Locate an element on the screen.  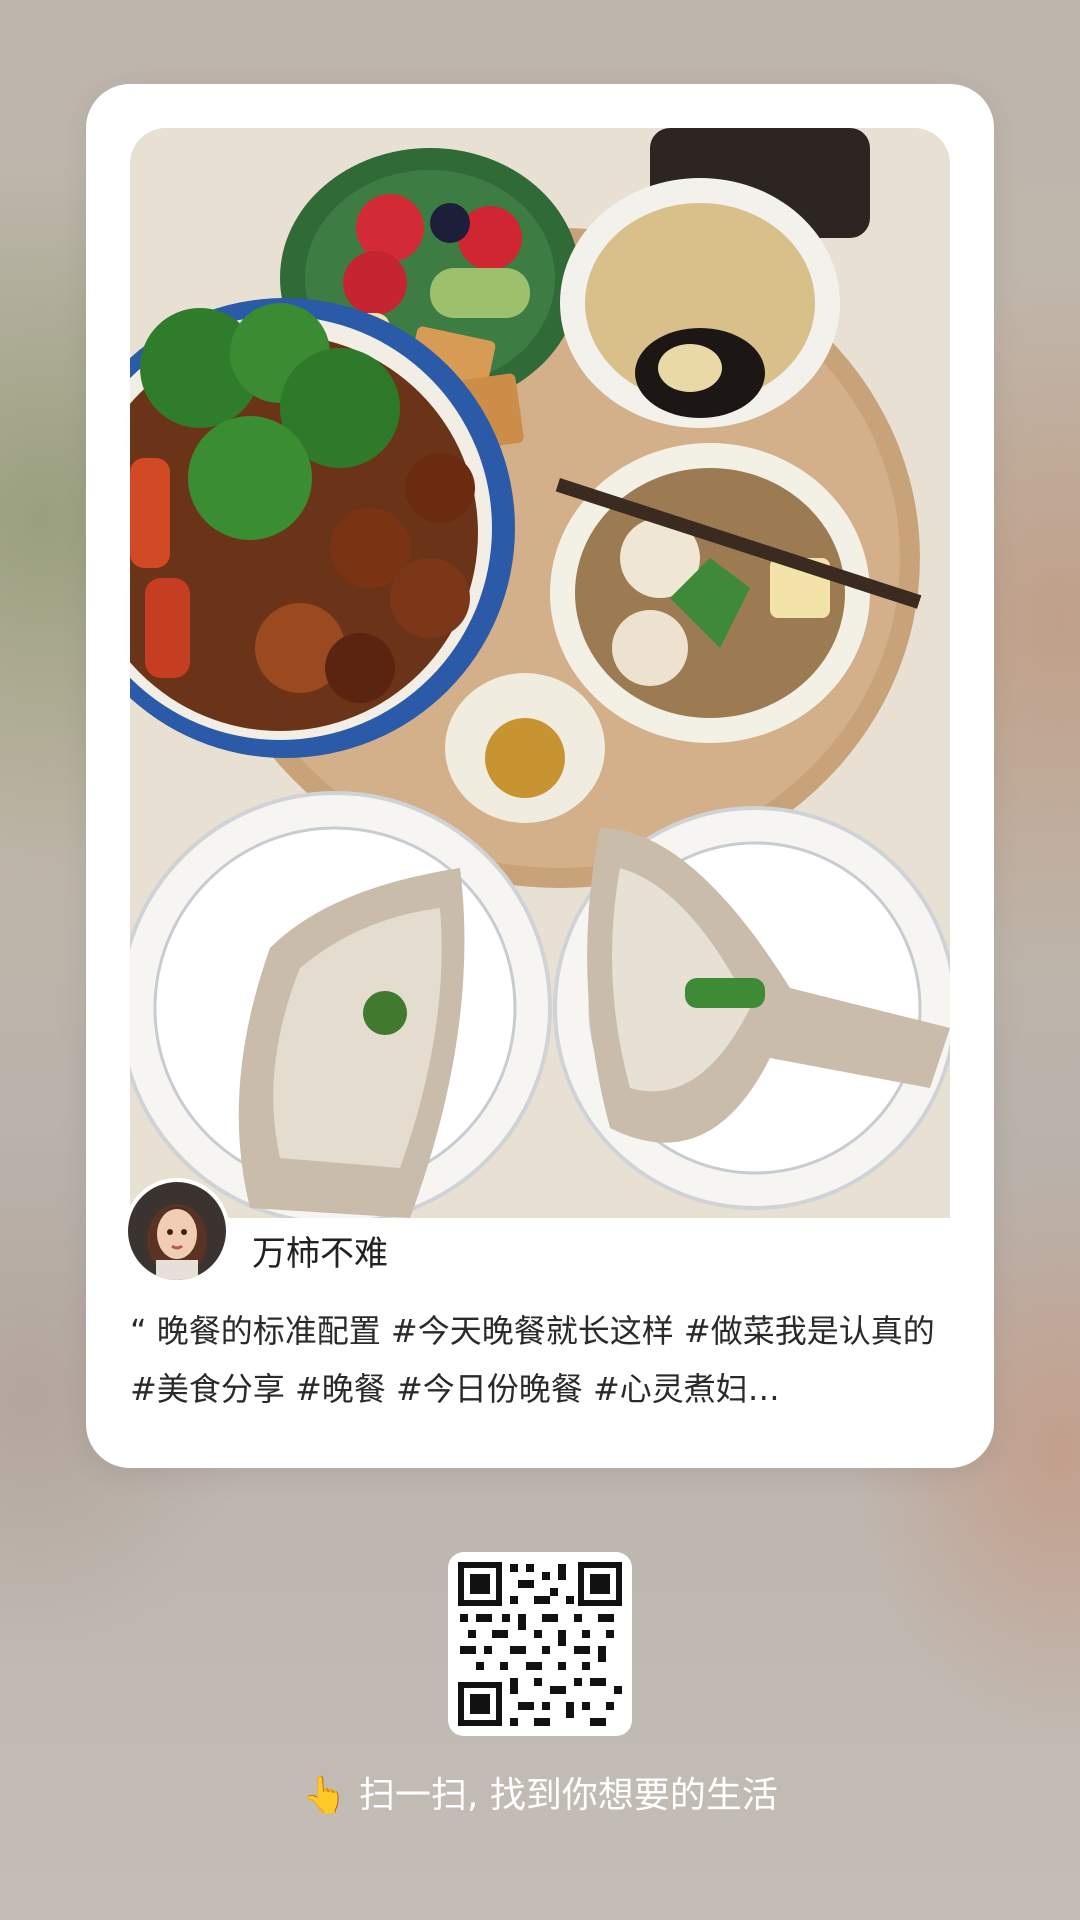
author-name: 万柿不难 is located at coordinates (320, 1254).